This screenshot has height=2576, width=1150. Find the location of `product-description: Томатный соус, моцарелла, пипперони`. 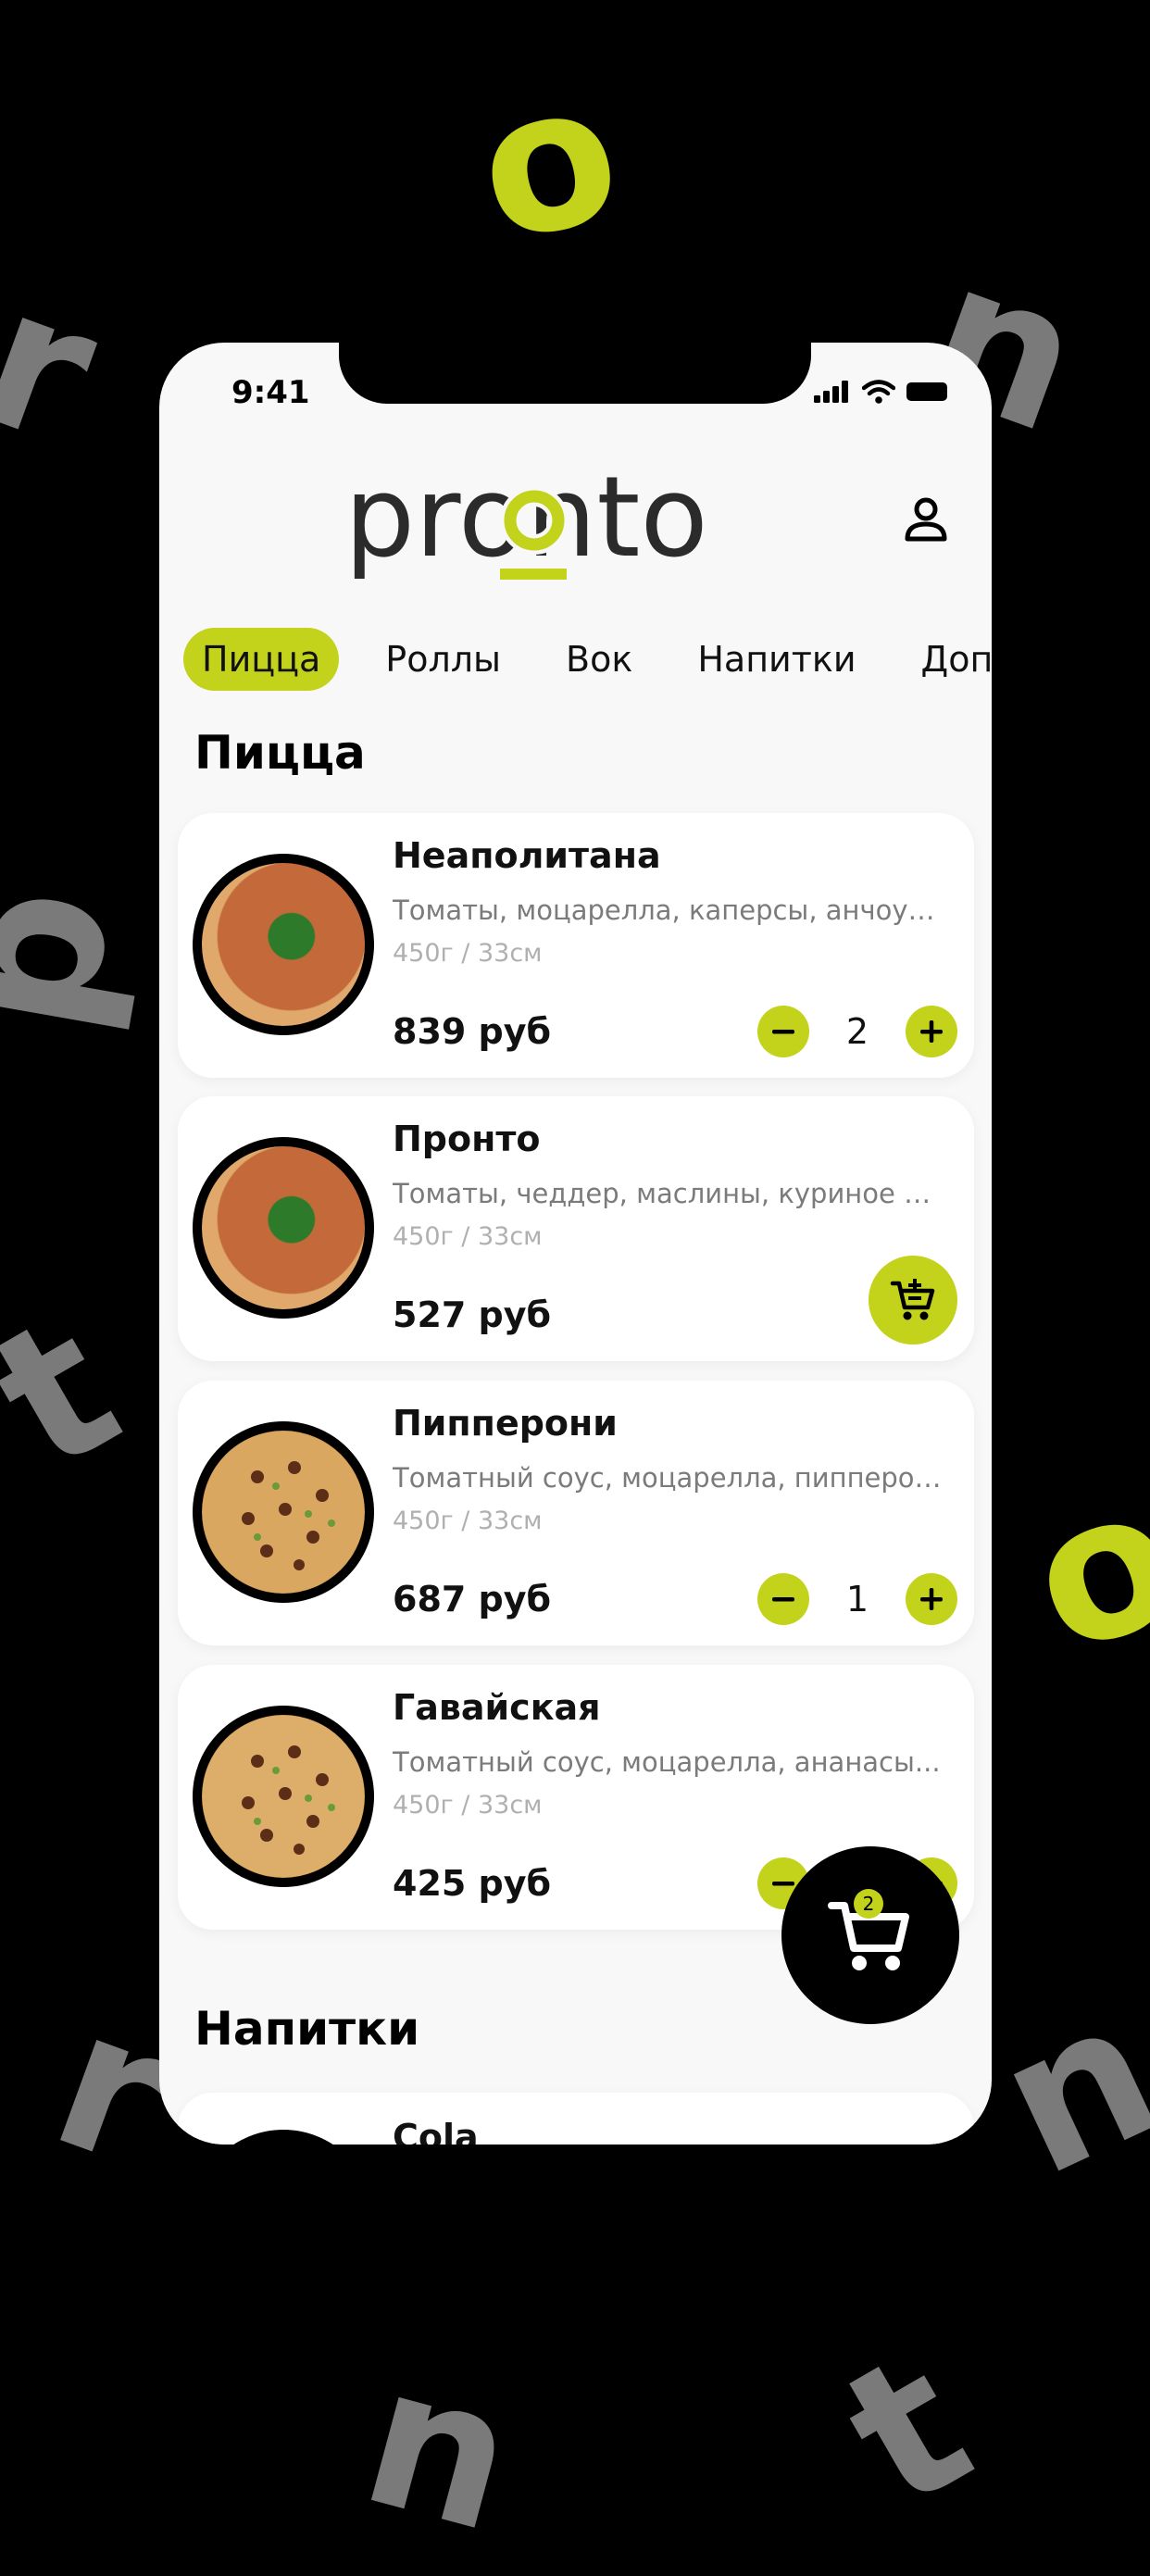

product-description: Томатный соус, моцарелла, пипперони is located at coordinates (671, 1478).